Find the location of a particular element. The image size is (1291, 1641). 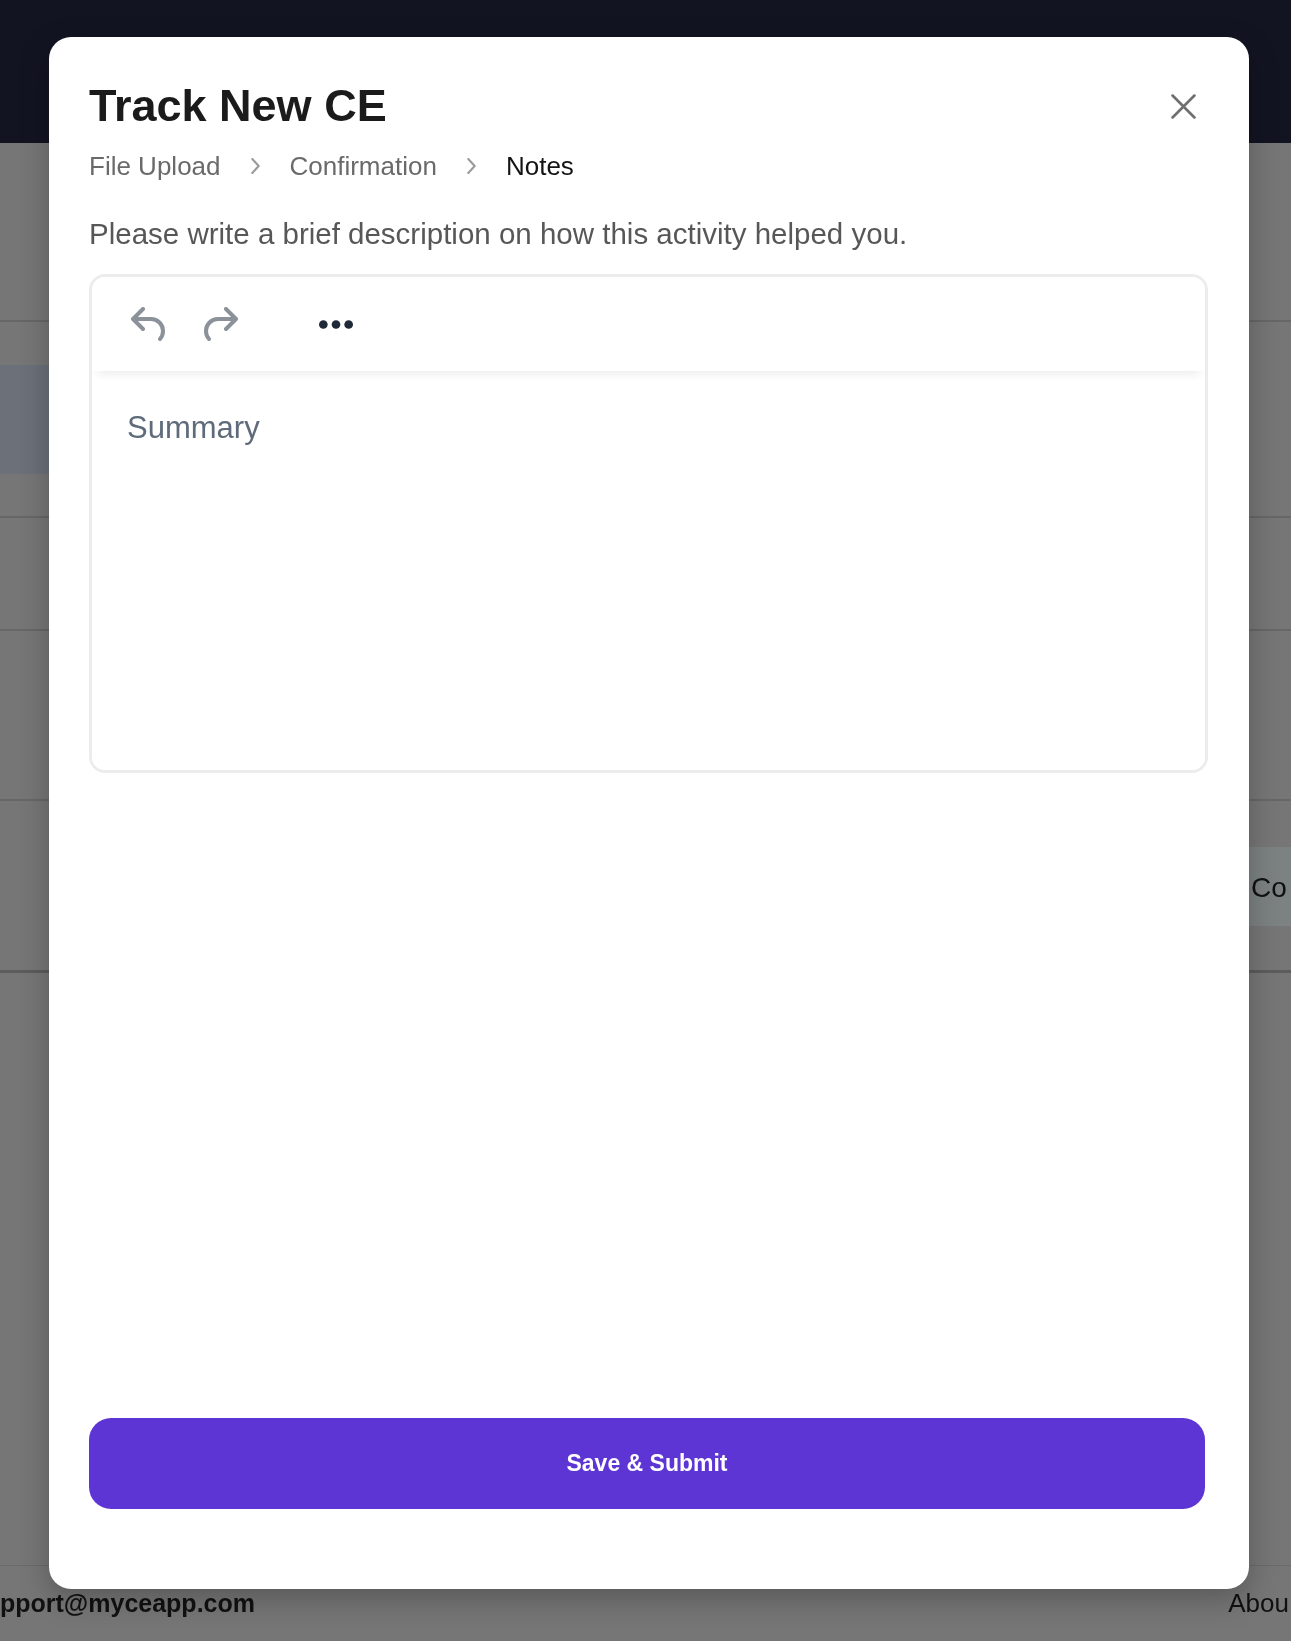

more-button is located at coordinates (336, 324).